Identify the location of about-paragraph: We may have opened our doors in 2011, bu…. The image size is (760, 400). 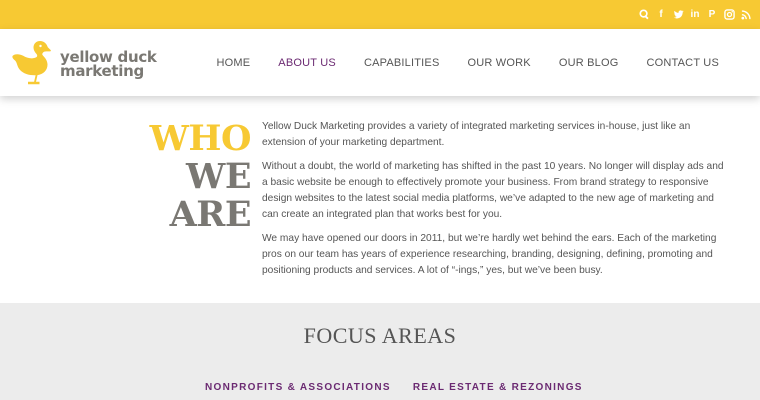
(489, 254).